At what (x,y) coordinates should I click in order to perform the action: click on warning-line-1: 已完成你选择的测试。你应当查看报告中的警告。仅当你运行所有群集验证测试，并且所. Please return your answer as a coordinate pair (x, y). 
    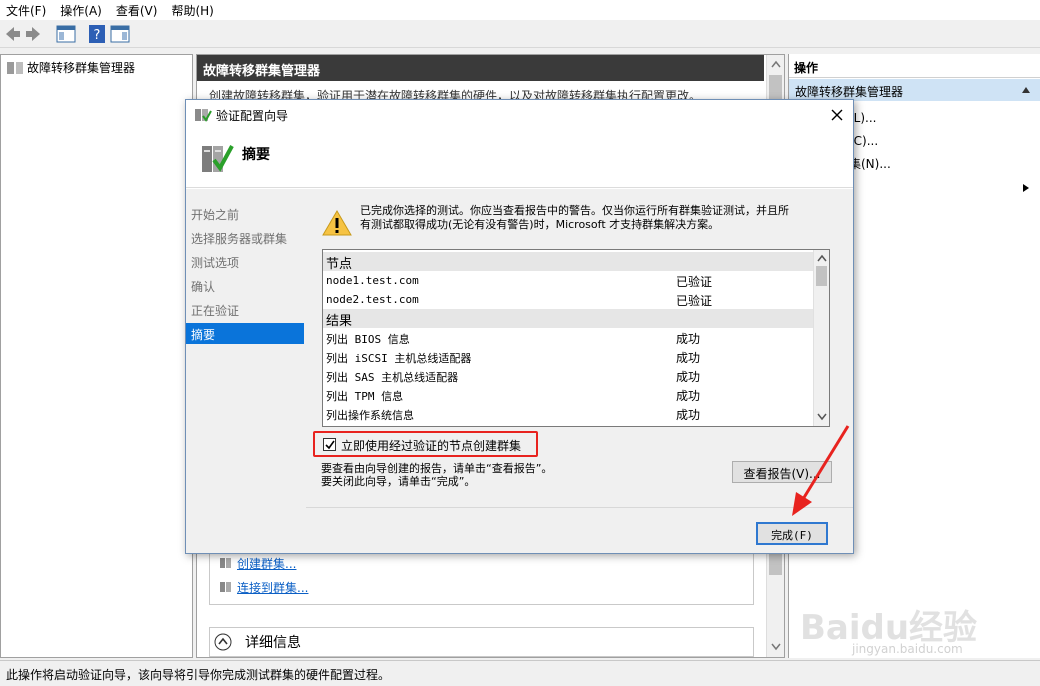
    Looking at the image, I should click on (574, 210).